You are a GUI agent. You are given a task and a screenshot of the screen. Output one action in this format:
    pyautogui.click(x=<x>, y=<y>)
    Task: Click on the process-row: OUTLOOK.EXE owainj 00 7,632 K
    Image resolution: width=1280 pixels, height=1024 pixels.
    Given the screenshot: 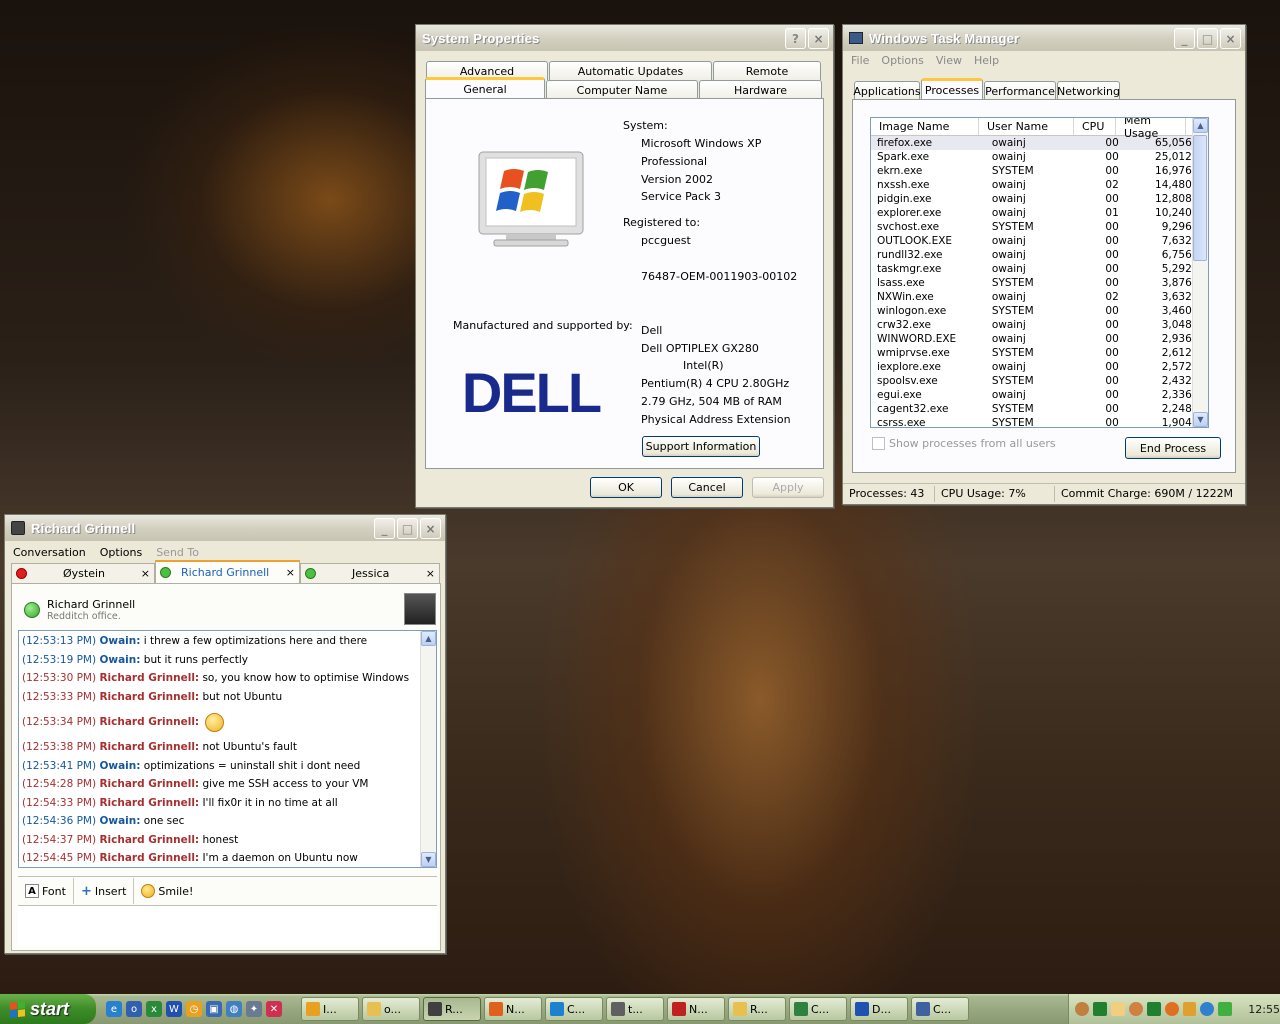 What is the action you would take?
    pyautogui.click(x=1039, y=241)
    